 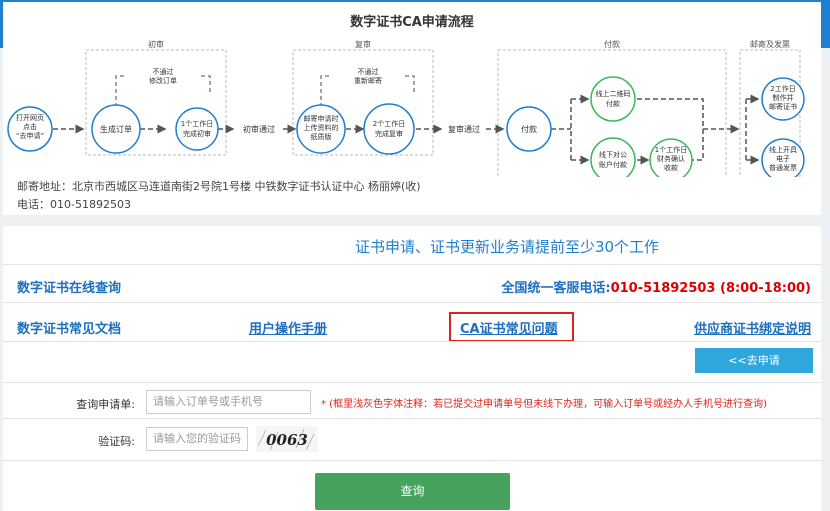 What do you see at coordinates (529, 129) in the screenshot?
I see `node-pay-text: 付款` at bounding box center [529, 129].